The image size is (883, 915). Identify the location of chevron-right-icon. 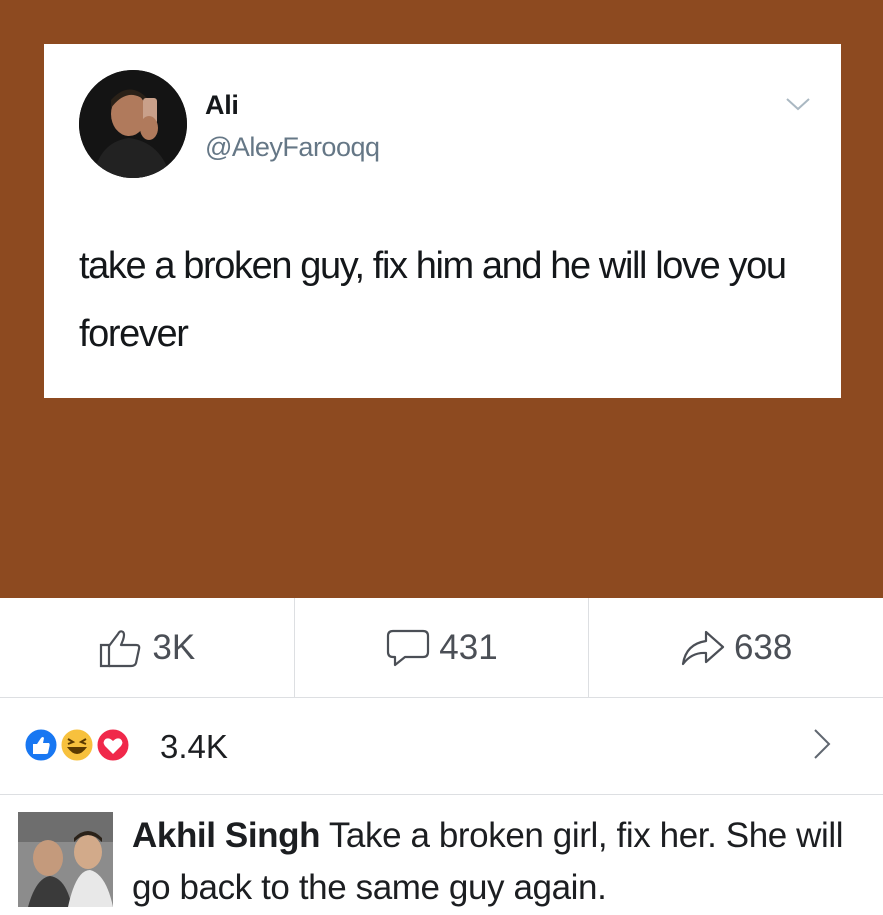
(822, 744).